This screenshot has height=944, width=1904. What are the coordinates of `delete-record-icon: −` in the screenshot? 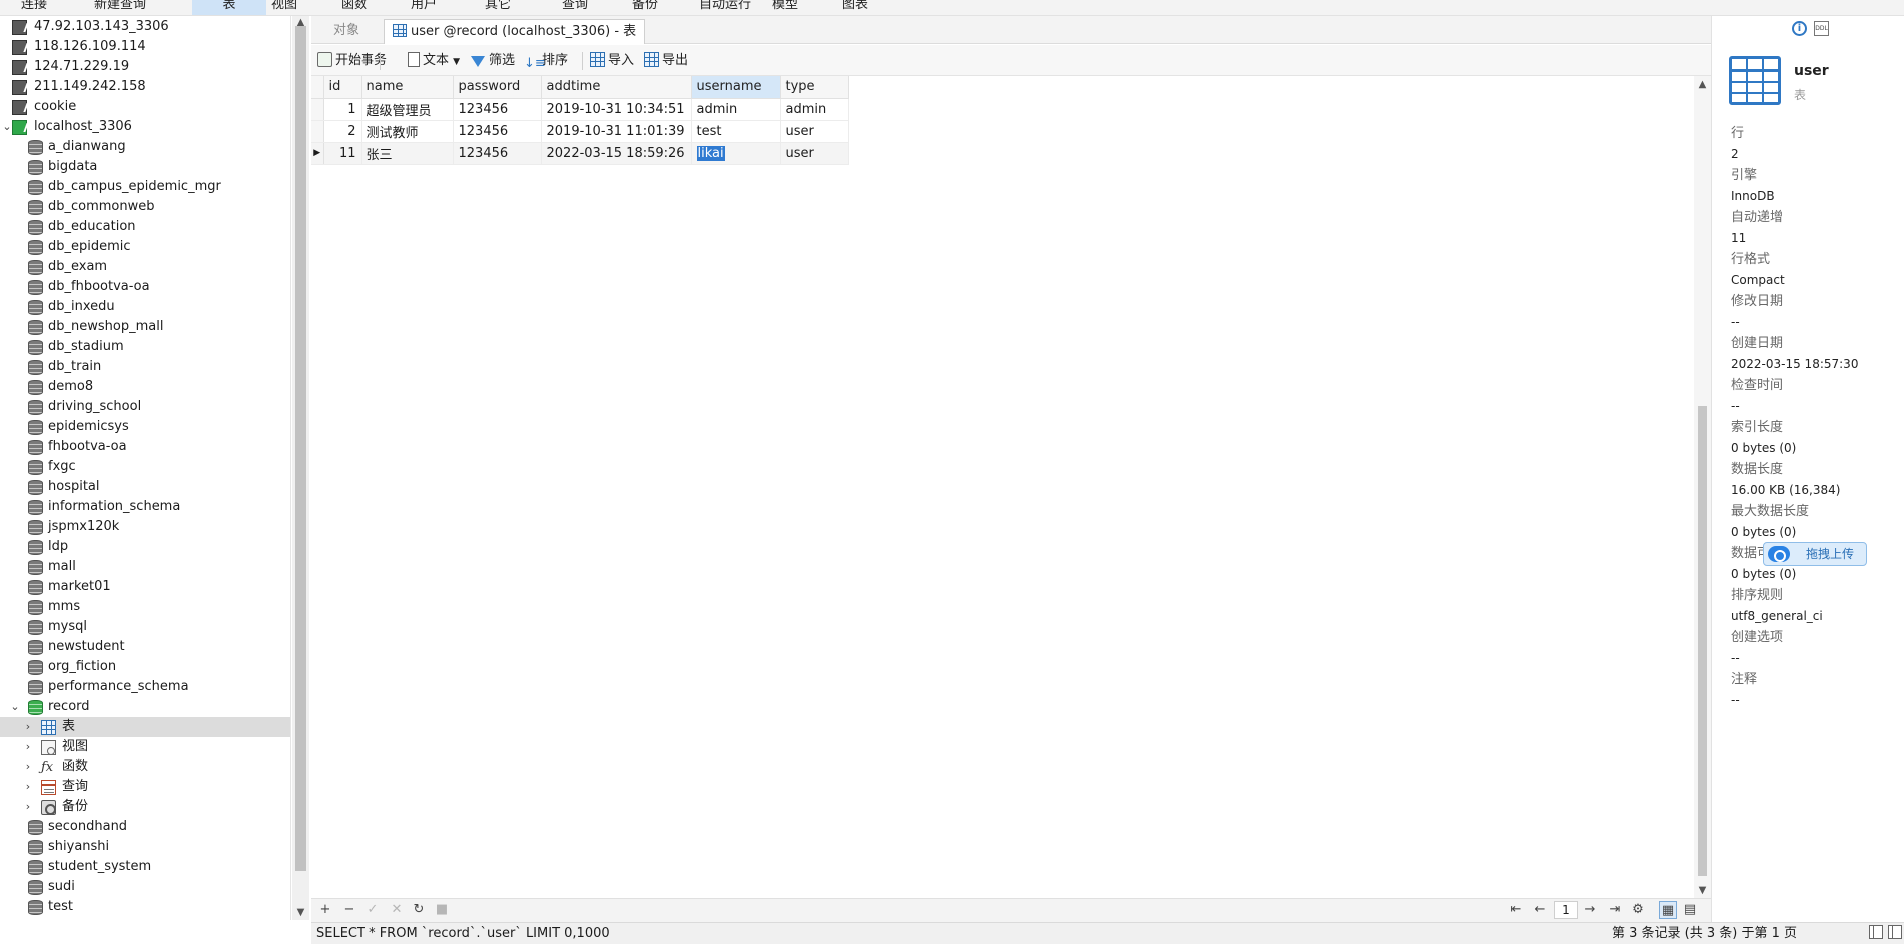 It's located at (349, 910).